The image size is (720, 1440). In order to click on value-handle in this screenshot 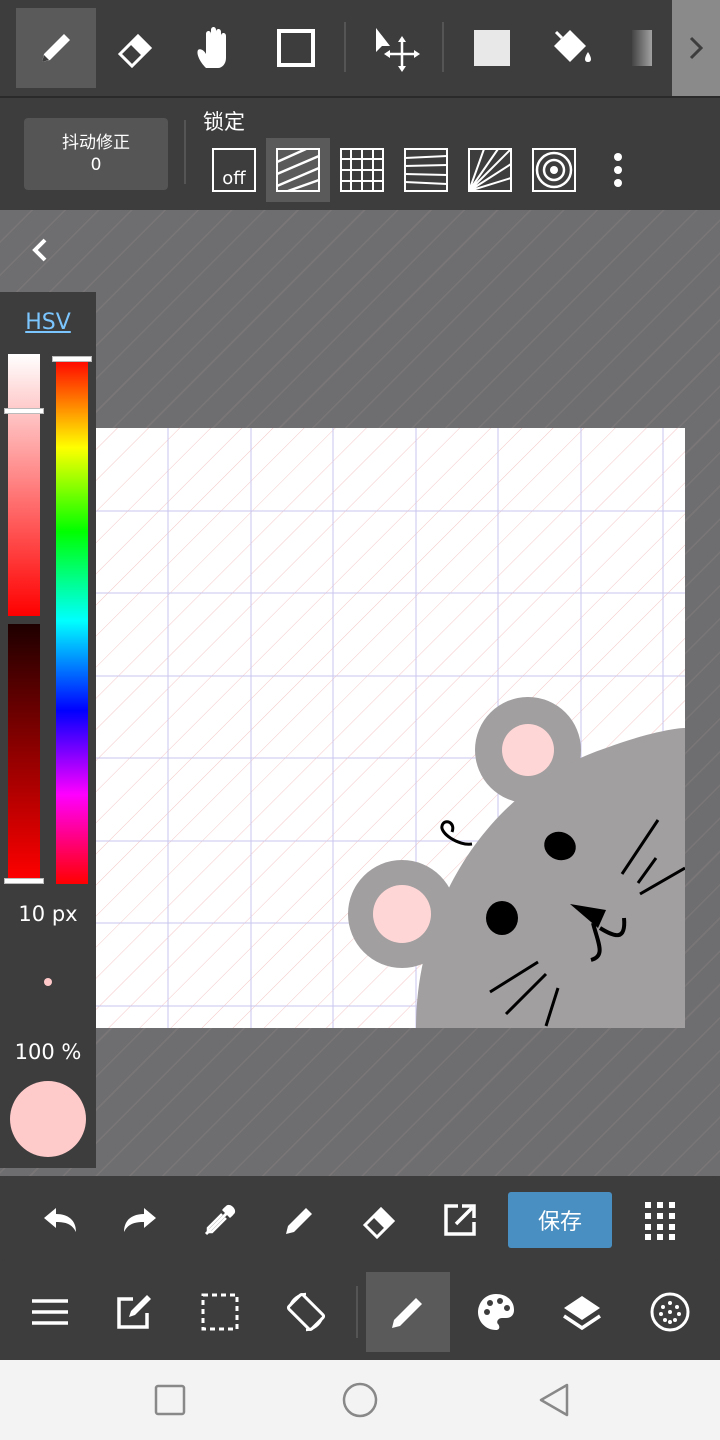, I will do `click(24, 881)`.